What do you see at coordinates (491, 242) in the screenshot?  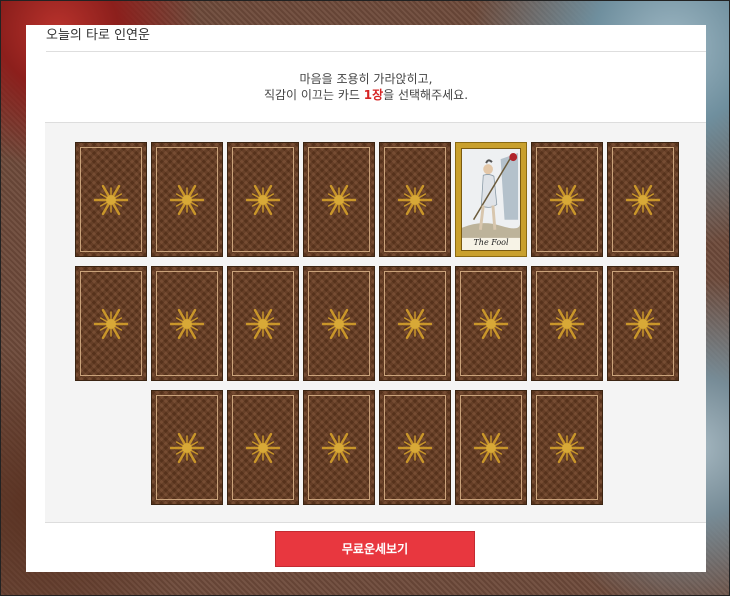 I see `card-name: The Fool` at bounding box center [491, 242].